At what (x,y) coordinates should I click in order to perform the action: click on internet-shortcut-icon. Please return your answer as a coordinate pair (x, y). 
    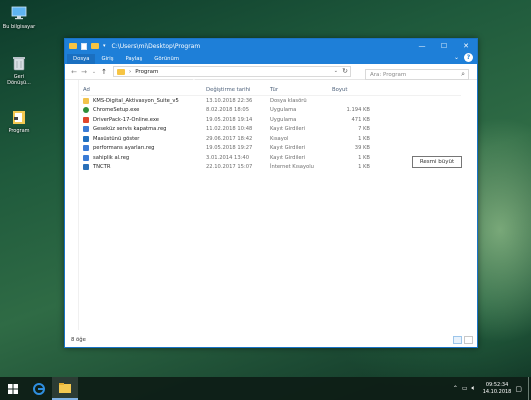
    Looking at the image, I should click on (86, 167).